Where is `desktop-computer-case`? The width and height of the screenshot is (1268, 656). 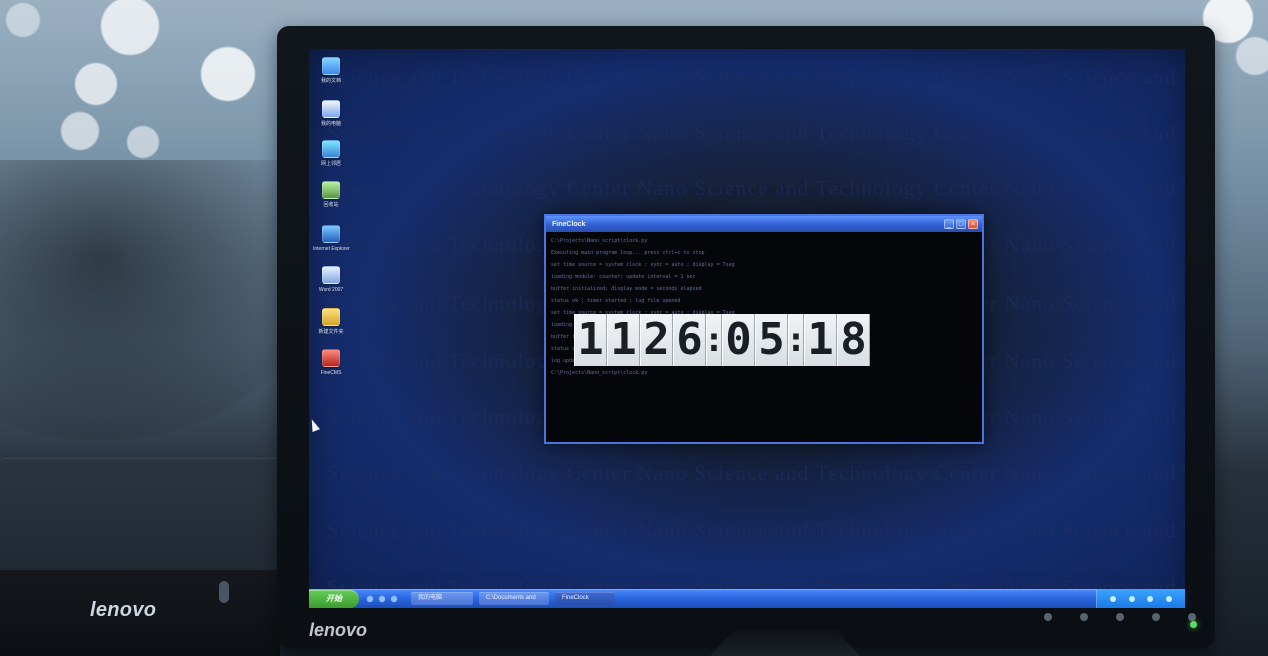
desktop-computer-case is located at coordinates (140, 557).